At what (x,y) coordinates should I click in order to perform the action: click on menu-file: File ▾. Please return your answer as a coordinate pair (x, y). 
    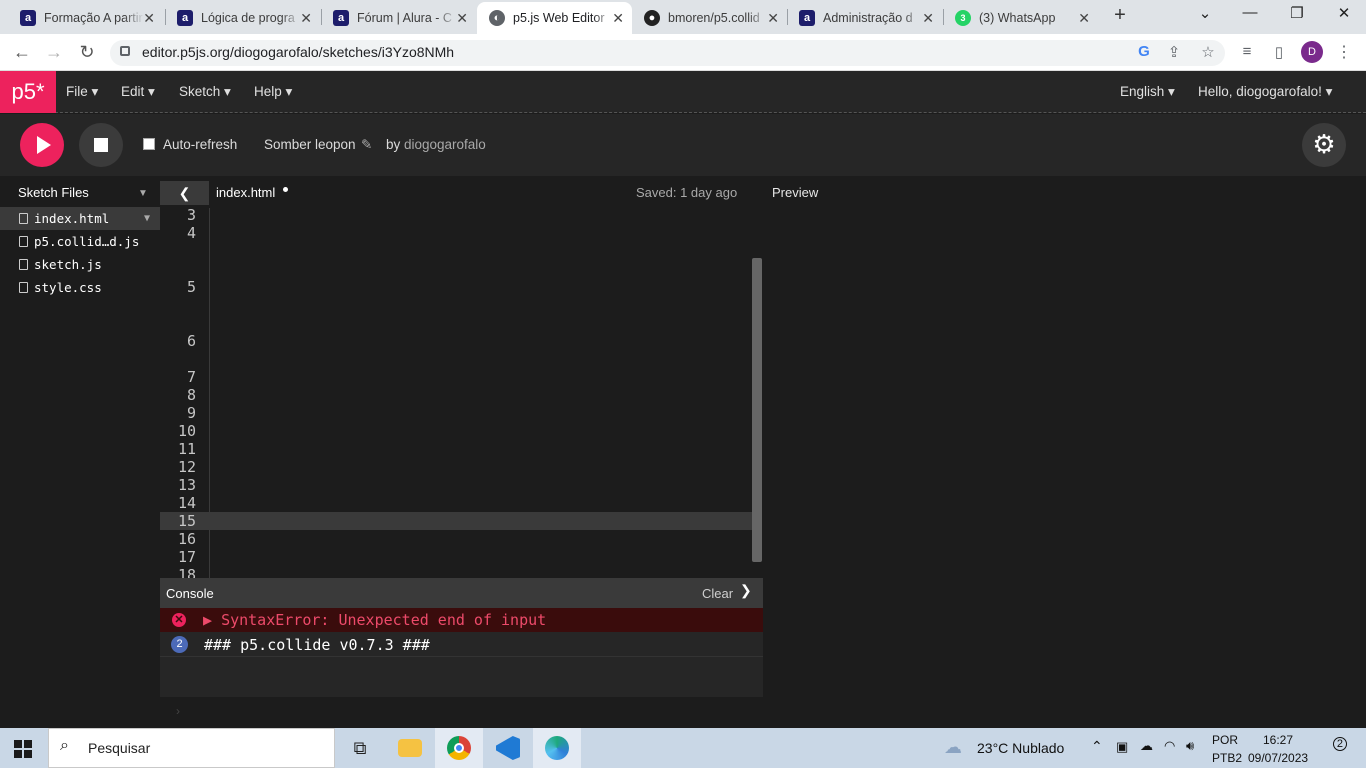
    Looking at the image, I should click on (82, 92).